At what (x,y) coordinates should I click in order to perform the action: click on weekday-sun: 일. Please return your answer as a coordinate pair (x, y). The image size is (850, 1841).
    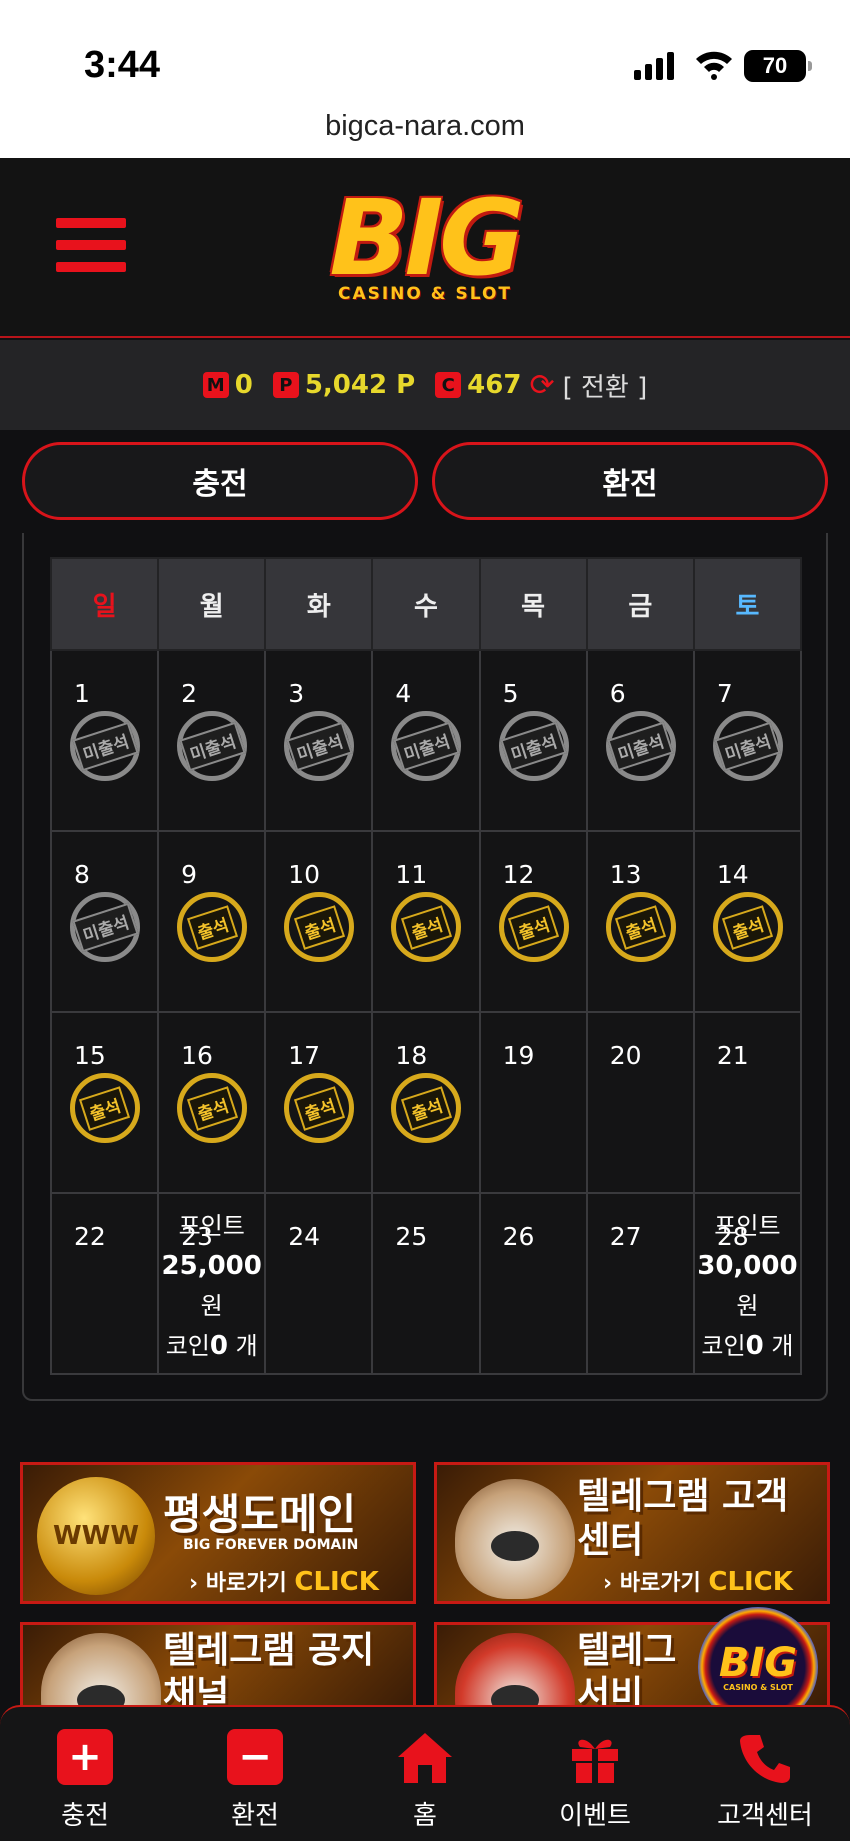
    Looking at the image, I should click on (104, 604).